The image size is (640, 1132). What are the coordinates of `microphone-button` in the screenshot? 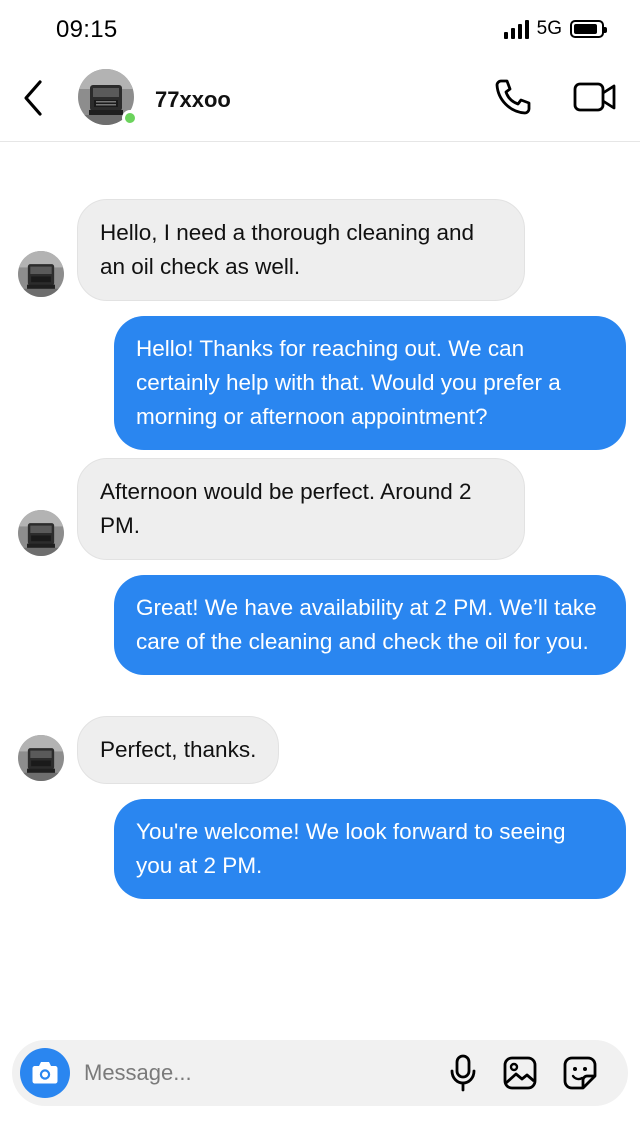 It's located at (463, 1073).